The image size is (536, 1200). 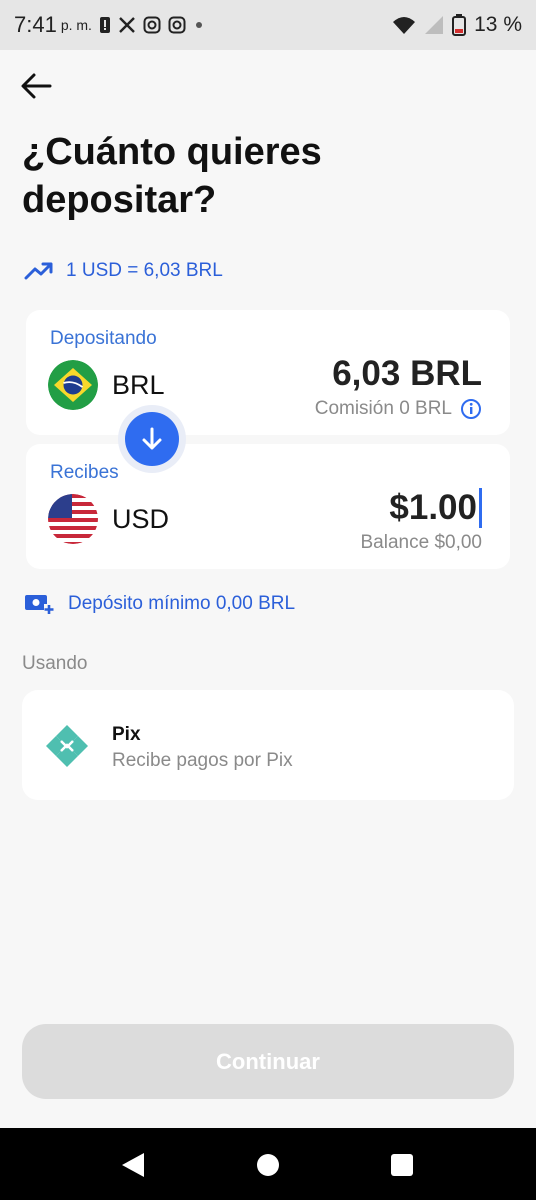 What do you see at coordinates (172, 176) in the screenshot?
I see `page-title: ¿Cuánto quieres depositar?` at bounding box center [172, 176].